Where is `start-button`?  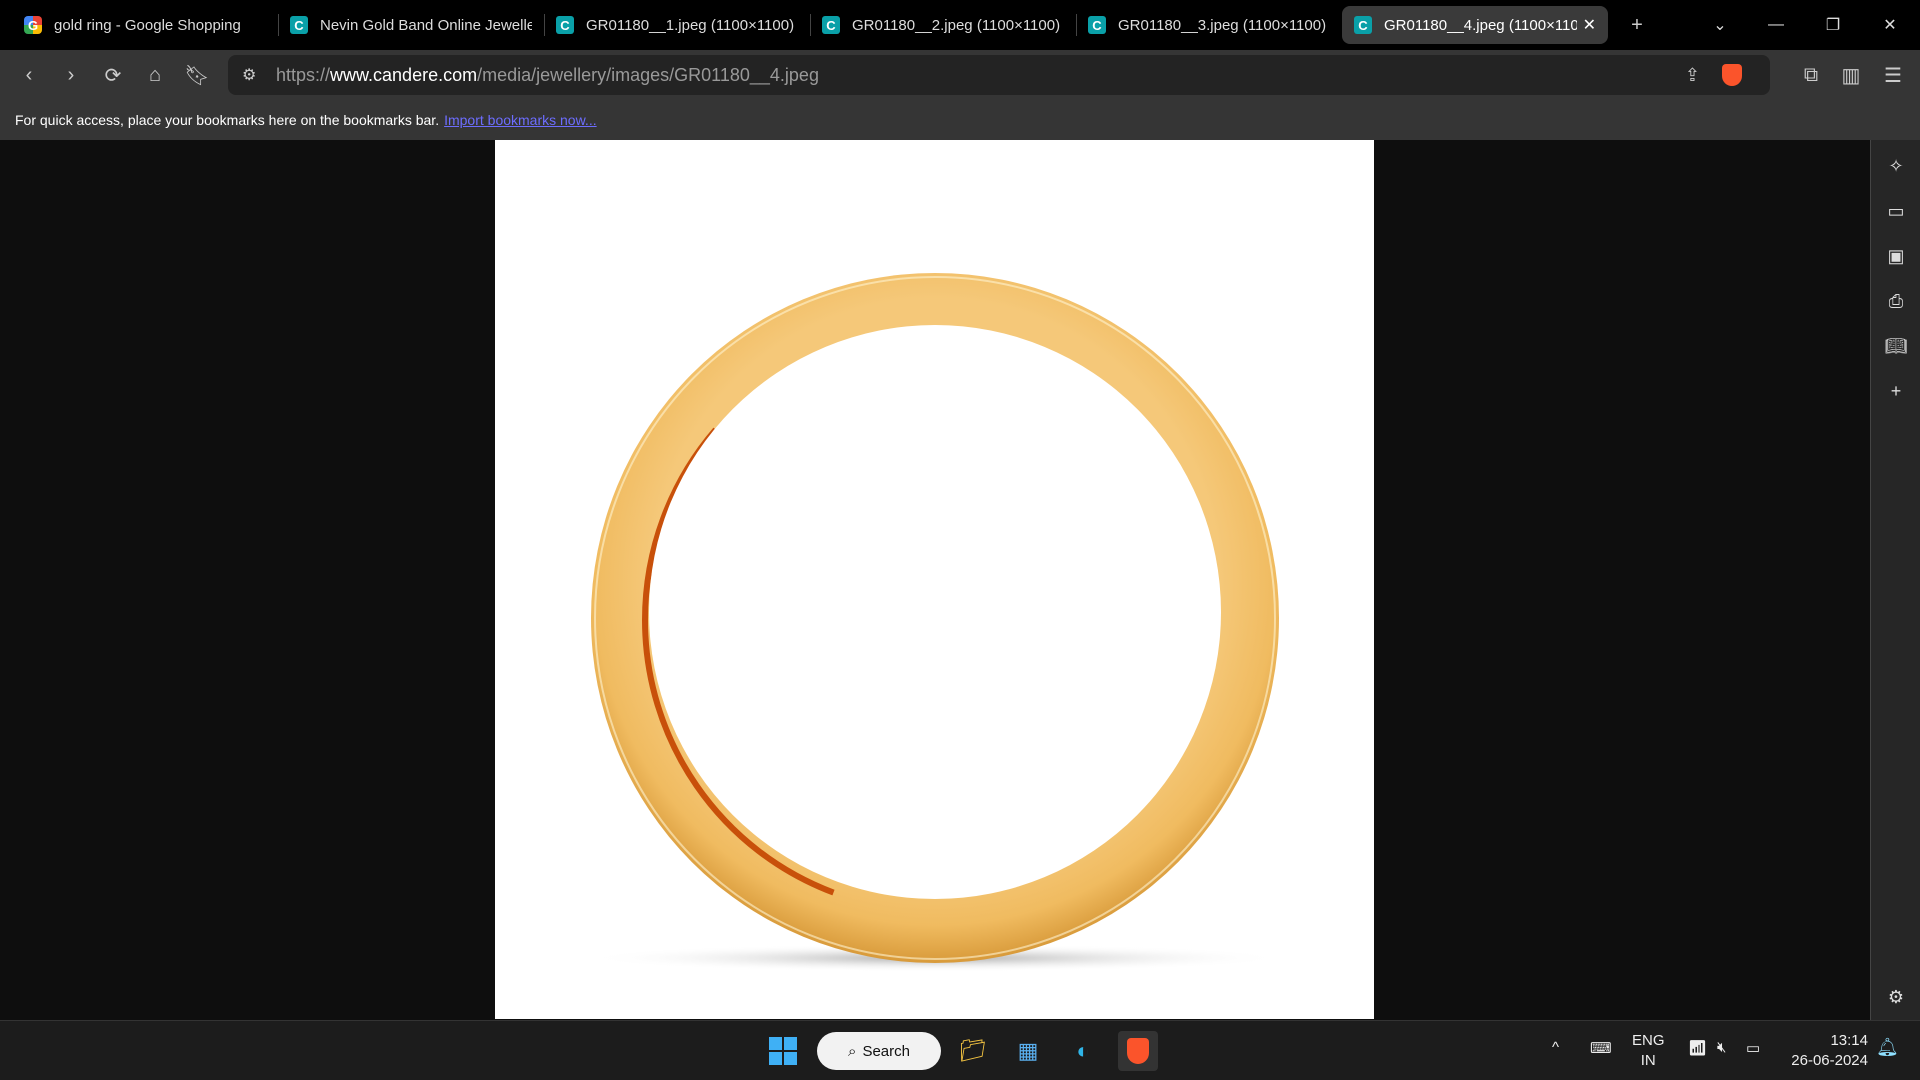
start-button is located at coordinates (783, 1051).